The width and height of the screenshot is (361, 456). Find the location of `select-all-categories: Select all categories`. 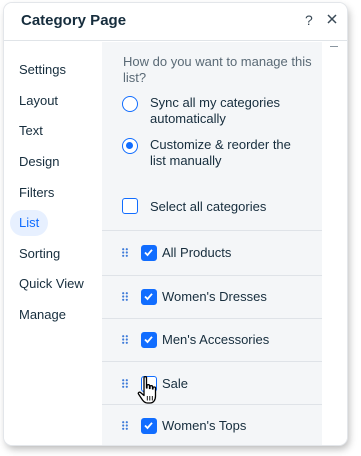

select-all-categories: Select all categories is located at coordinates (194, 206).